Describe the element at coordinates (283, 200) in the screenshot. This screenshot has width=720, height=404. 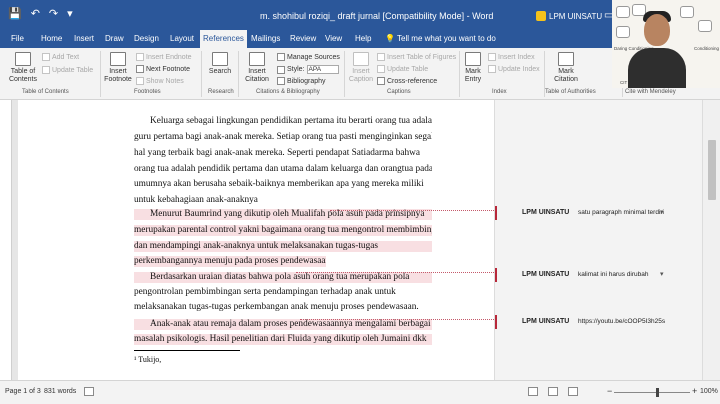
I see `paragraph-line: untuk kebahagiaan anak-anaknya` at that location.